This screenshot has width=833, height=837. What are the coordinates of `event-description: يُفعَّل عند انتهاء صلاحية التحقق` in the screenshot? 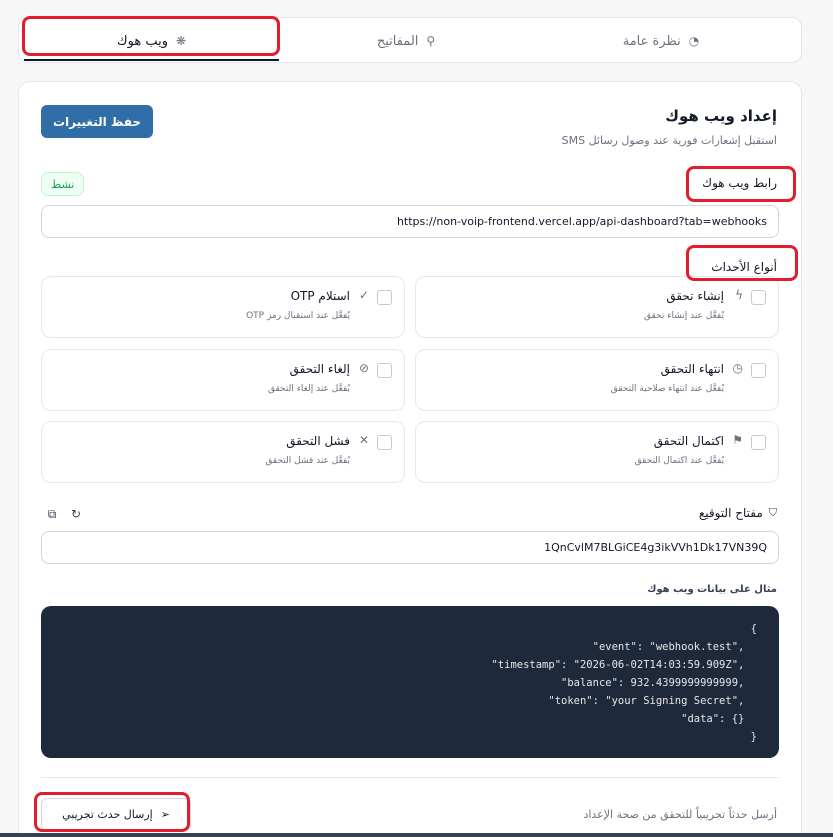 It's located at (667, 389).